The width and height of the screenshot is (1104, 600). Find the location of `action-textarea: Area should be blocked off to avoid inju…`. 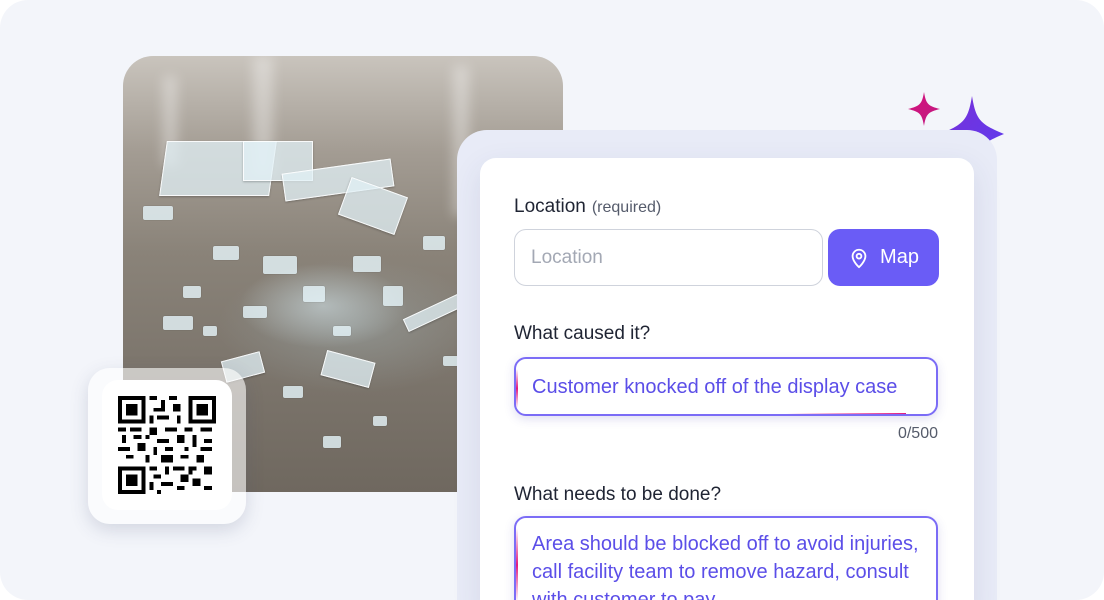

action-textarea: Area should be blocked off to avoid inju… is located at coordinates (726, 558).